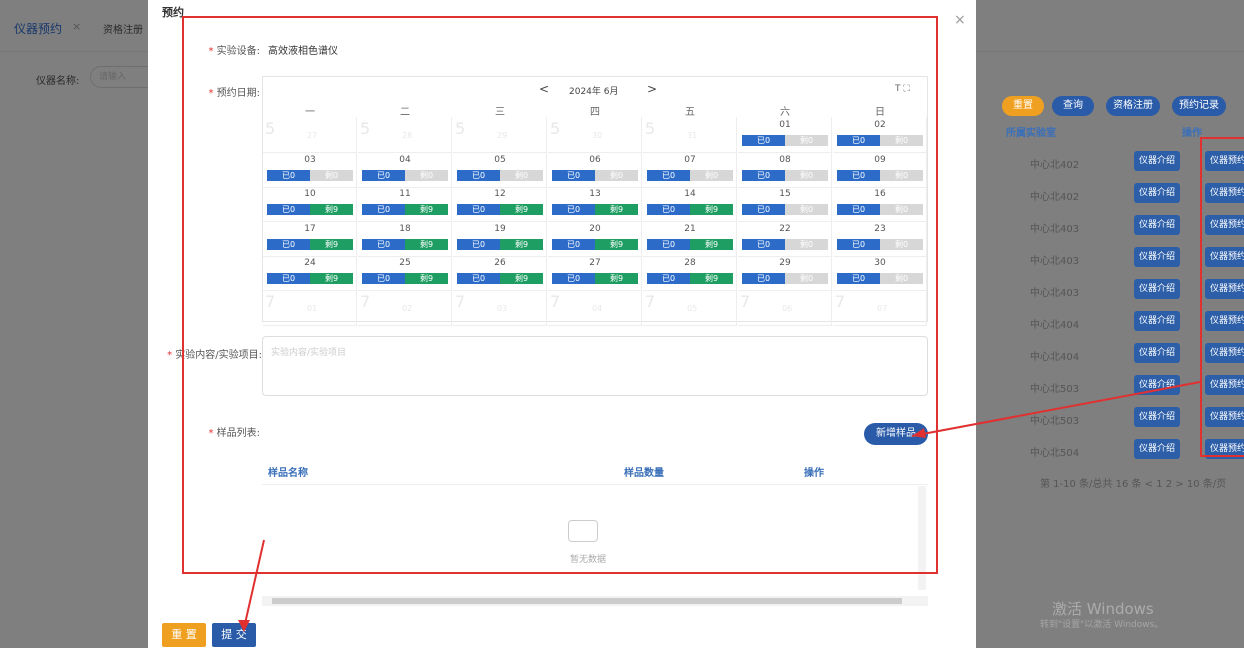 The height and width of the screenshot is (648, 1244). I want to click on content-textarea: 实验内容/实验项目, so click(595, 366).